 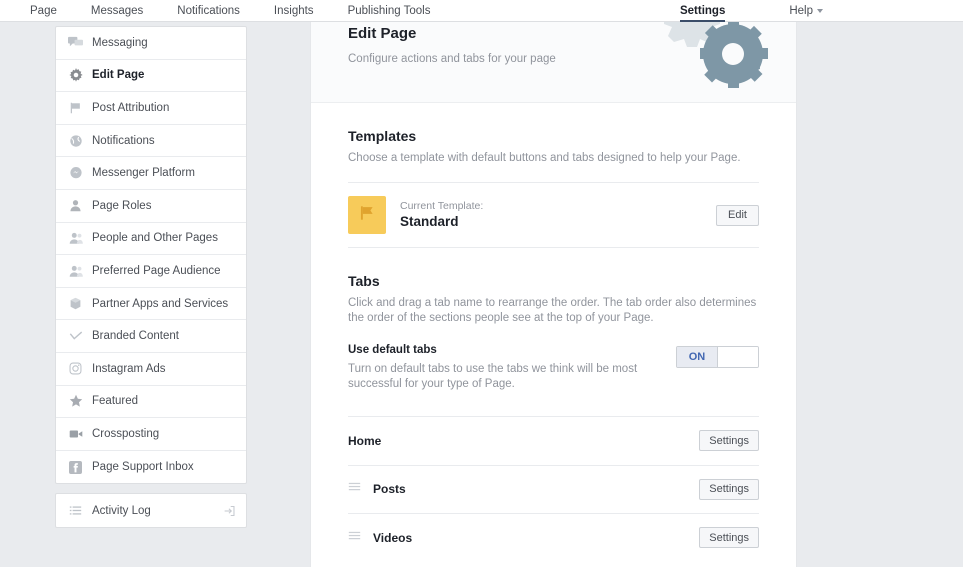 I want to click on nav-item-notifications: Notifications, so click(x=208, y=11).